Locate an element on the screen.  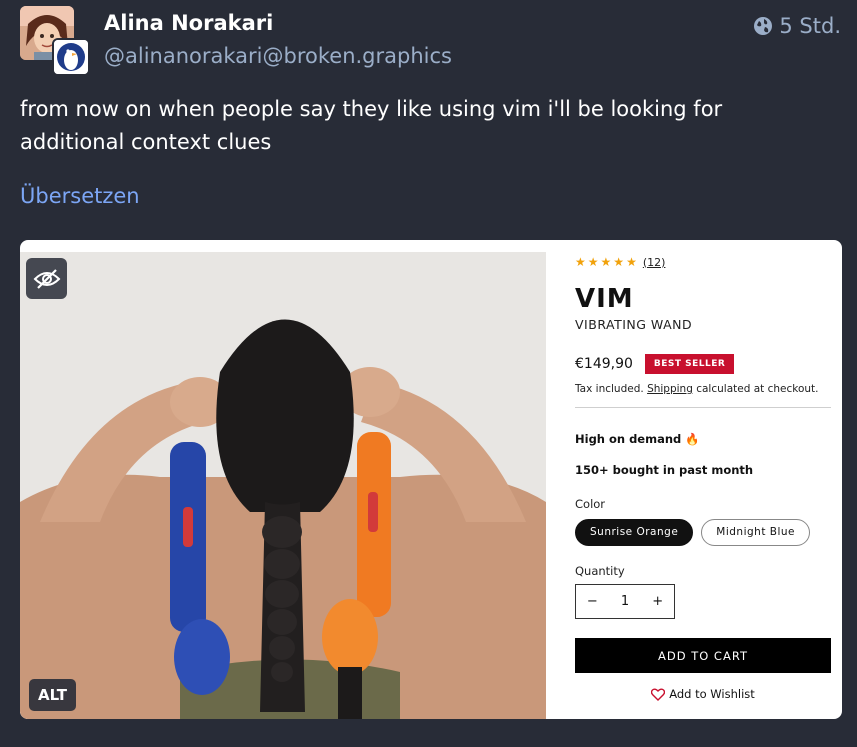
account-badge-avatar is located at coordinates (71, 57).